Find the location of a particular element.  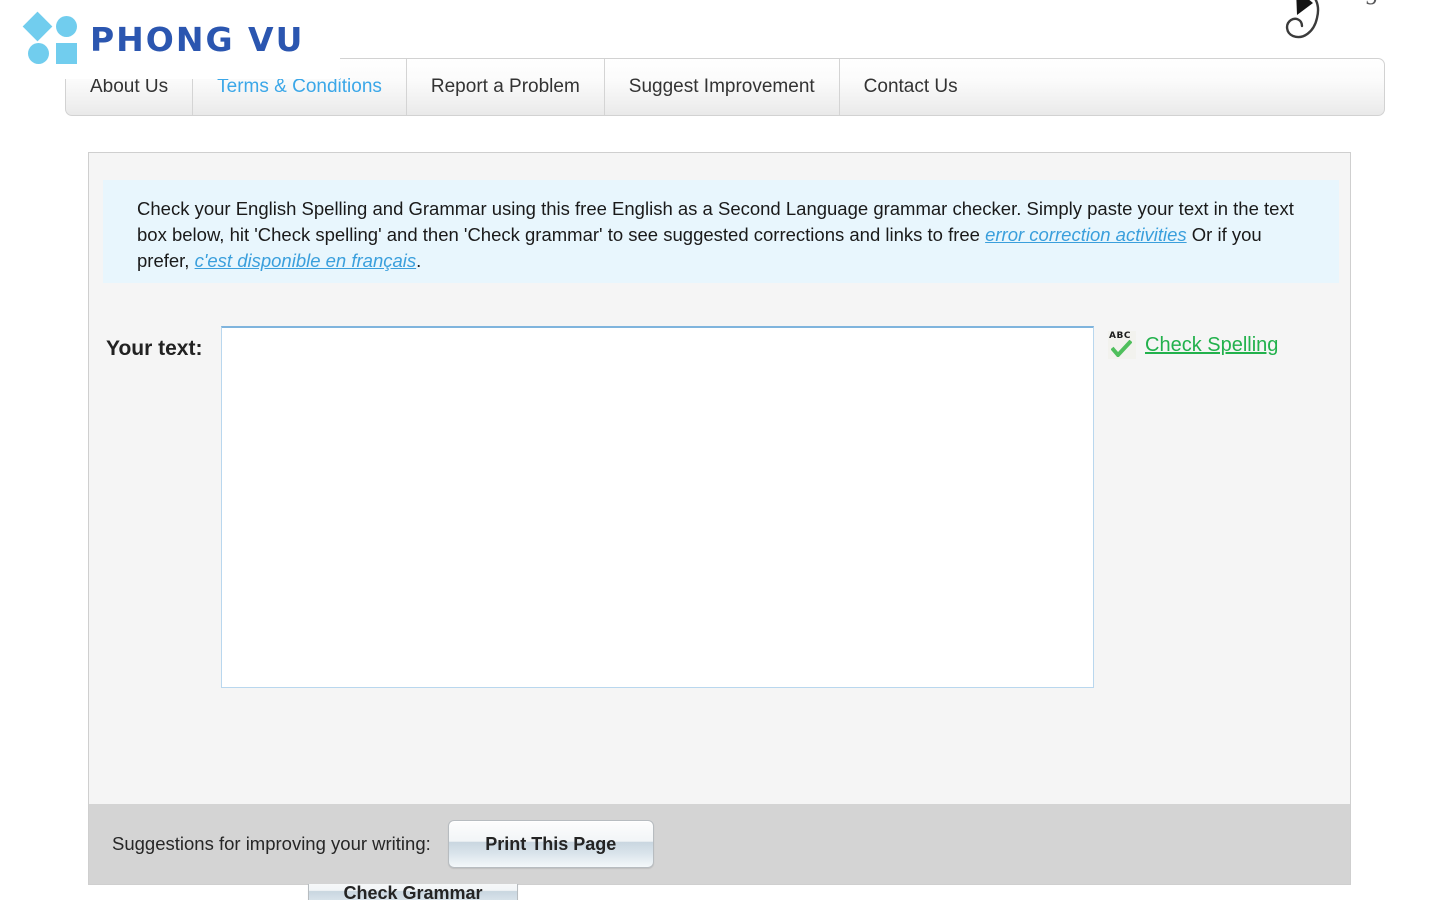

tab-report-a-problem: Report a Problem is located at coordinates (506, 87).